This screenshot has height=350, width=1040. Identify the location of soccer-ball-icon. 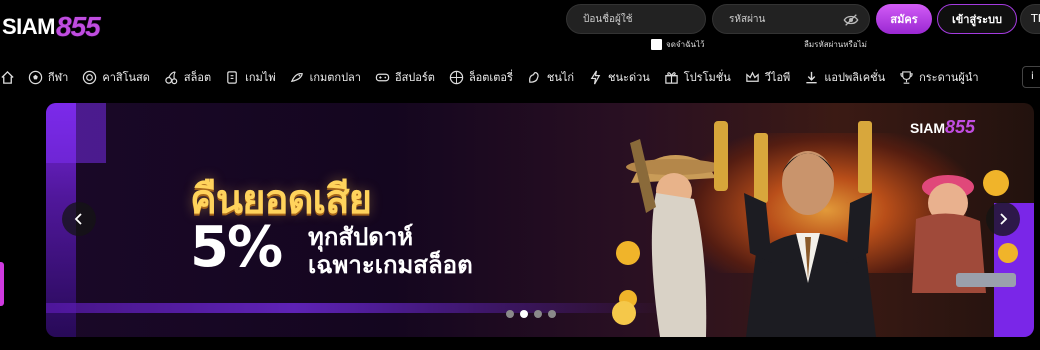
(35, 77).